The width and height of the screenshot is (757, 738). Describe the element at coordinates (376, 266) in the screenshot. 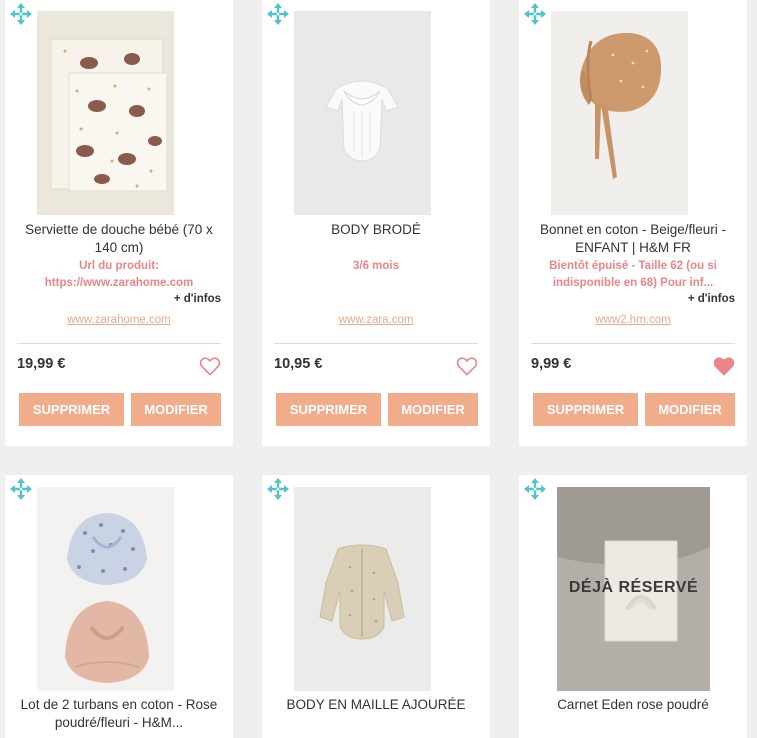

I see `product-note: 3/6 mois` at that location.